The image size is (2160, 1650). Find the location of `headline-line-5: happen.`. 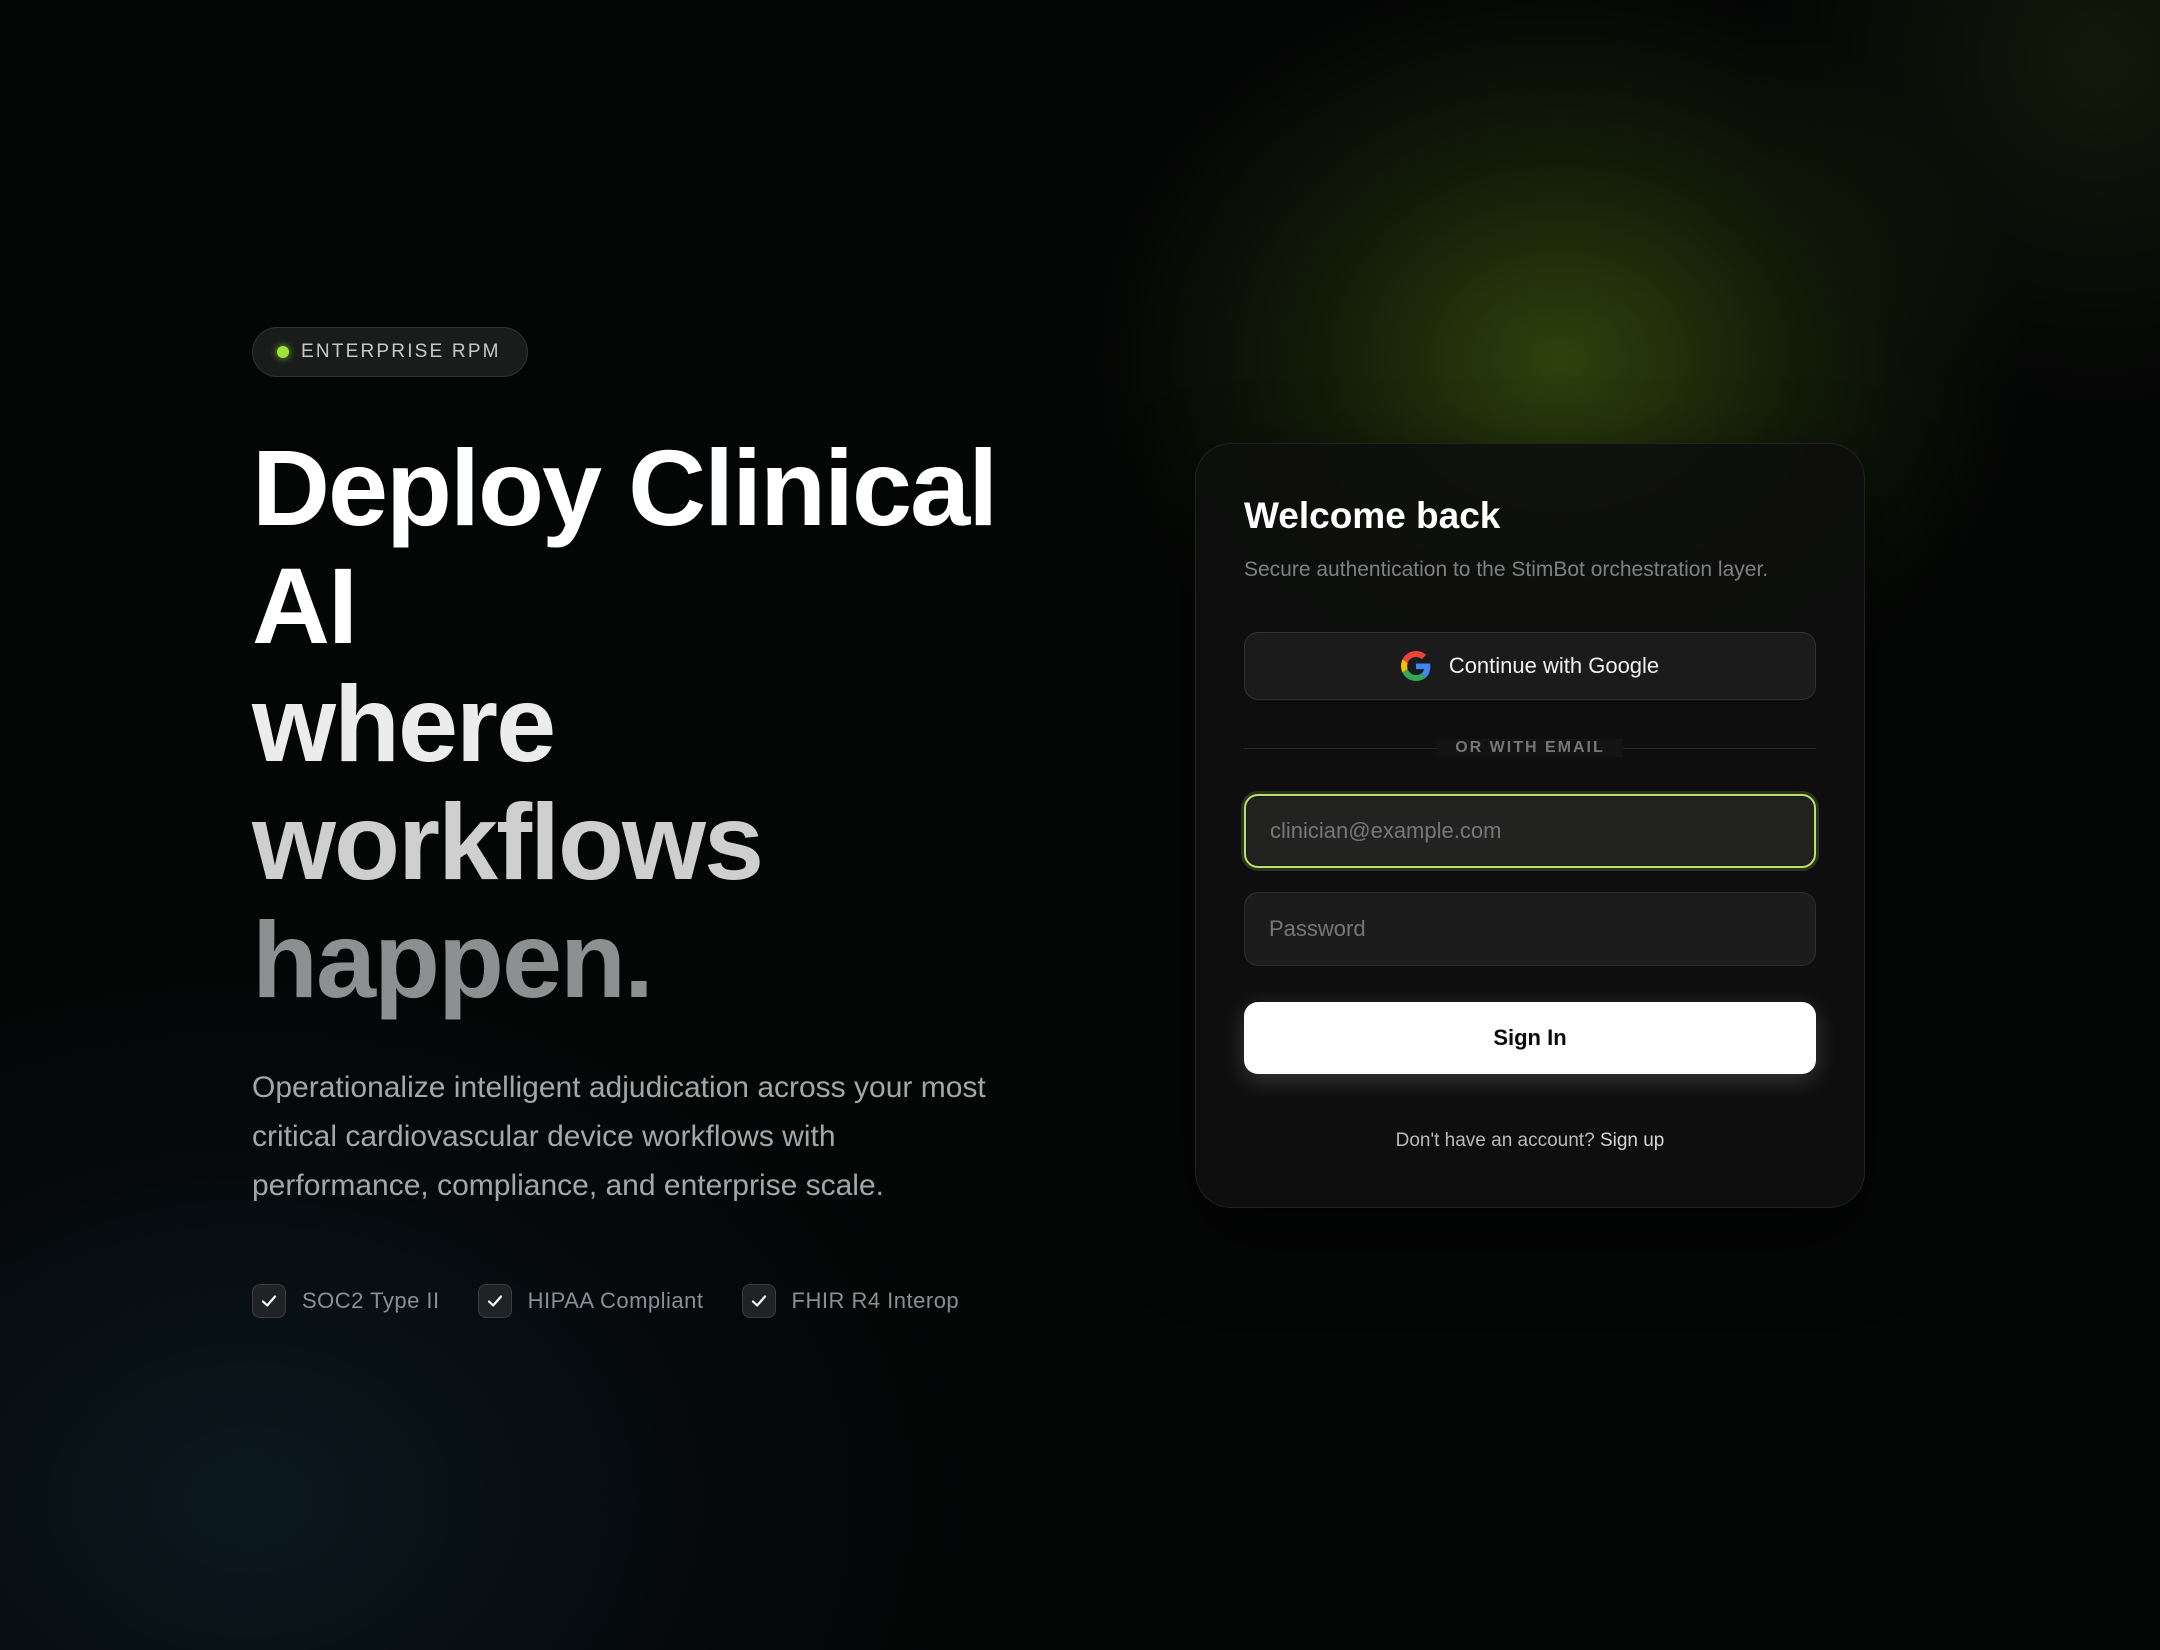

headline-line-5: happen. is located at coordinates (453, 959).